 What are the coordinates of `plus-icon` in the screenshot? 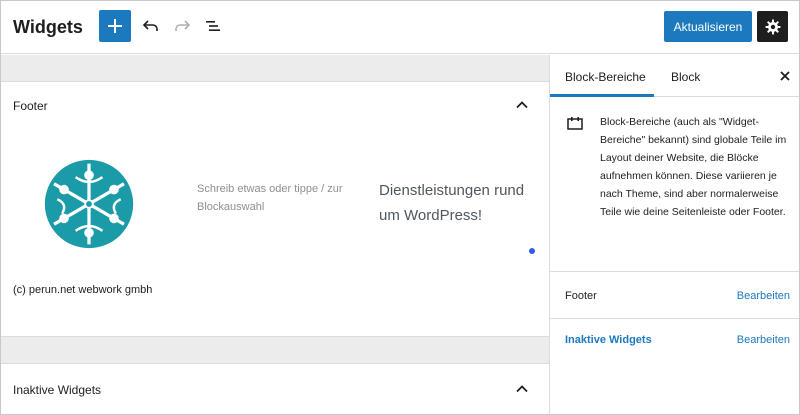 It's located at (115, 26).